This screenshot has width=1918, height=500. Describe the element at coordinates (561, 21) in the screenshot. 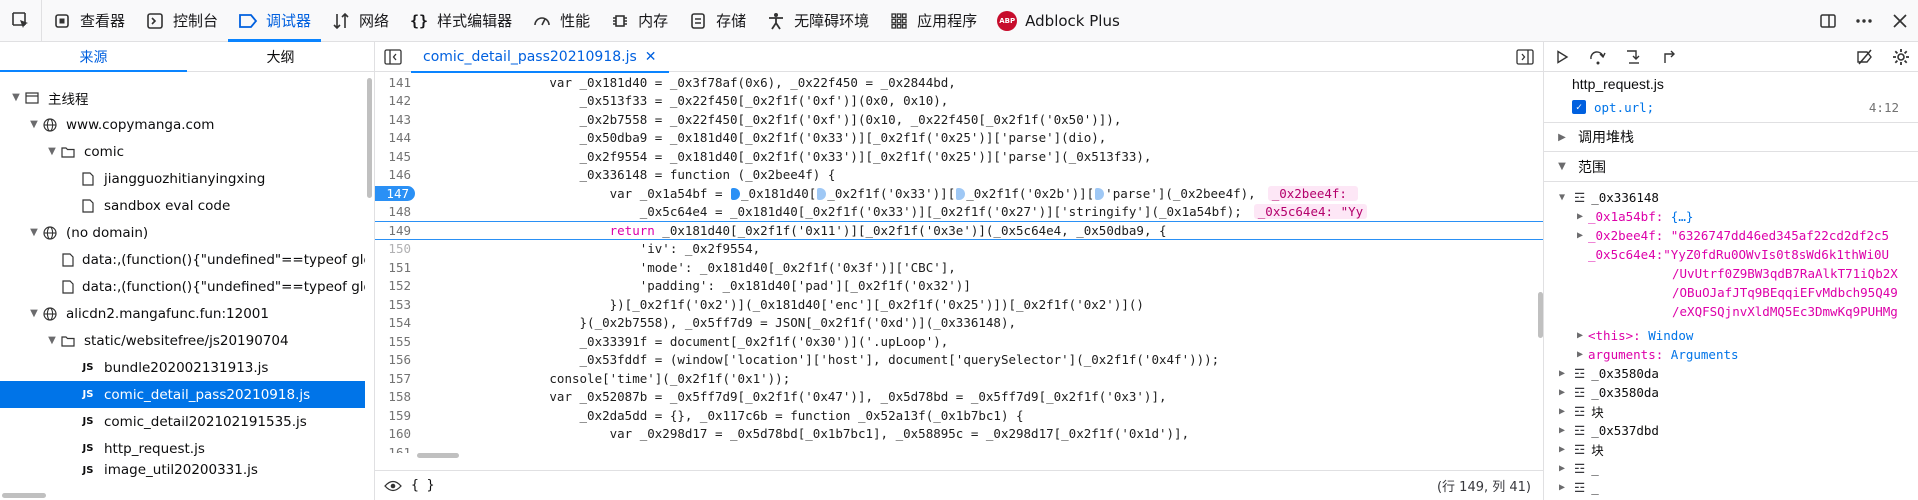

I see `tab-performance: 性能` at that location.